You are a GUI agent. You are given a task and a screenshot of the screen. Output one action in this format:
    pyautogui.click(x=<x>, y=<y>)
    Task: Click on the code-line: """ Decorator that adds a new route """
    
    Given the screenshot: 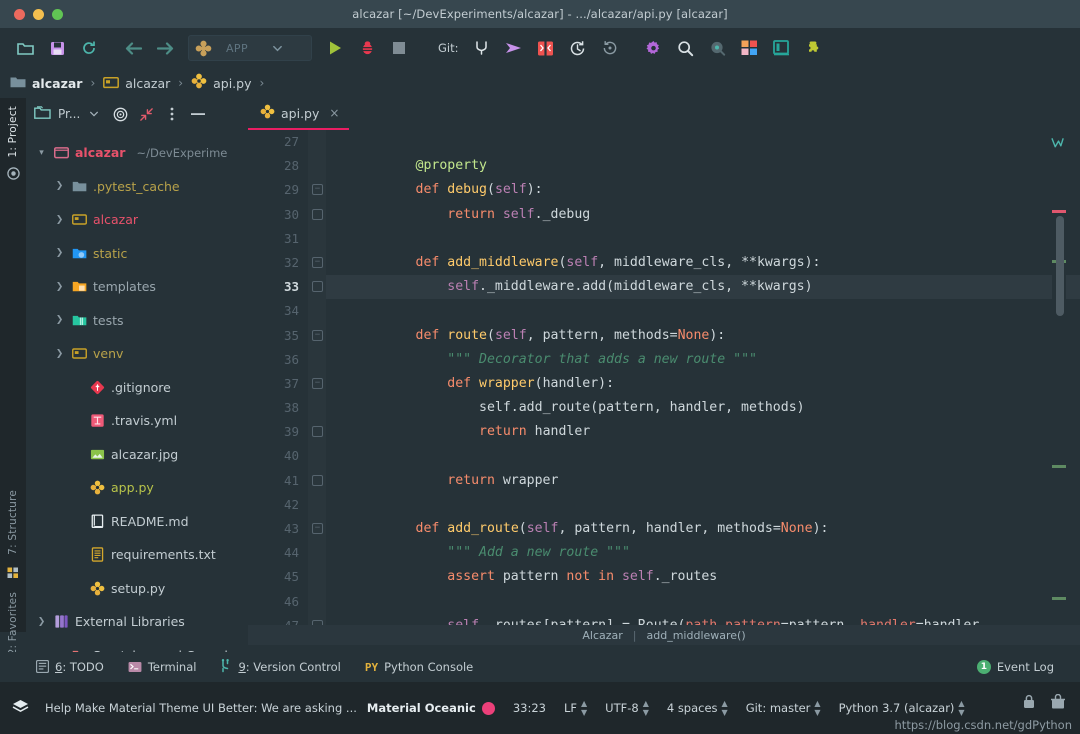 What is the action you would take?
    pyautogui.click(x=703, y=360)
    